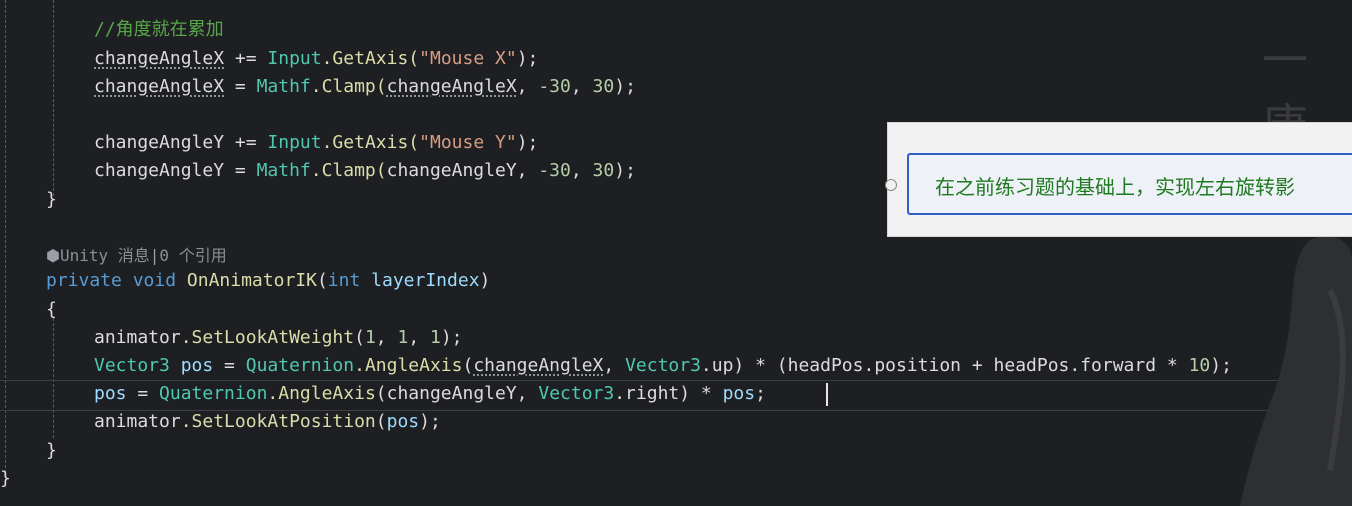  I want to click on text-caret, so click(827, 394).